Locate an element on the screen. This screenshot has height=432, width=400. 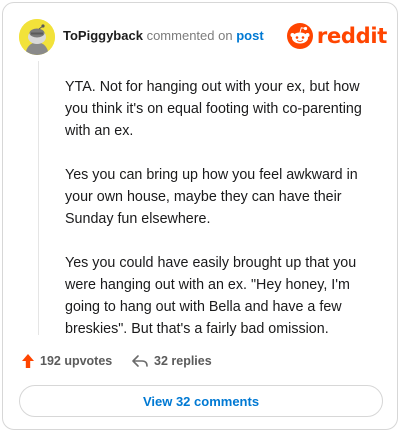
reddit-brand: reddit is located at coordinates (336, 36).